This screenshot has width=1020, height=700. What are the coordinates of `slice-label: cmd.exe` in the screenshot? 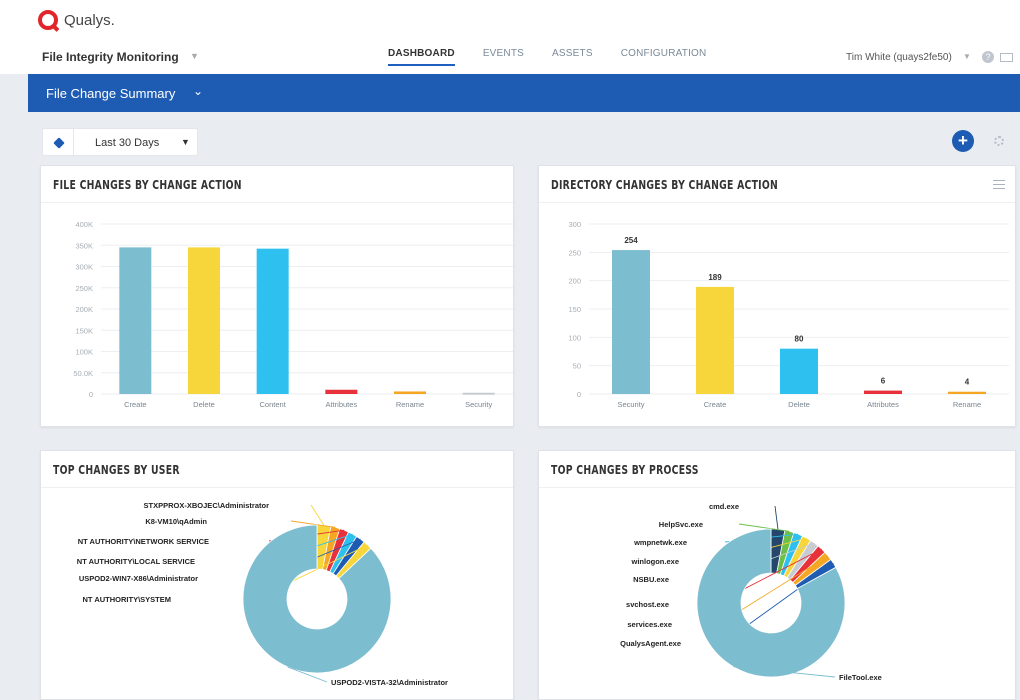 It's located at (724, 506).